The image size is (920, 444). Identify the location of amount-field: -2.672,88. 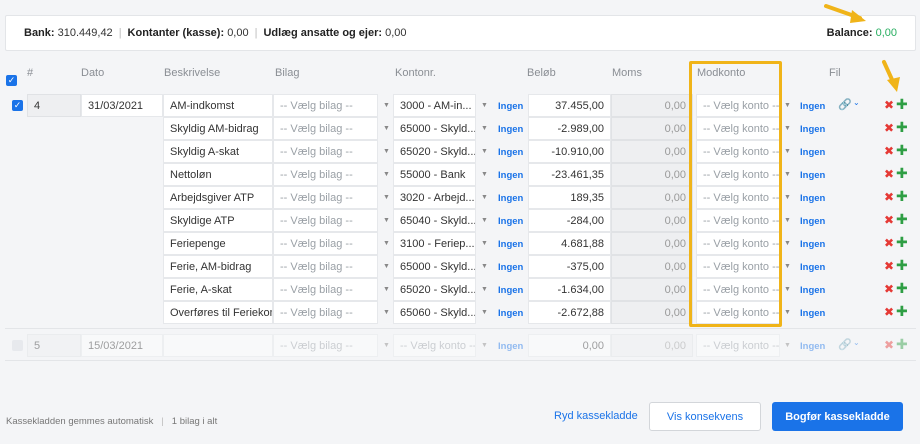
(569, 312).